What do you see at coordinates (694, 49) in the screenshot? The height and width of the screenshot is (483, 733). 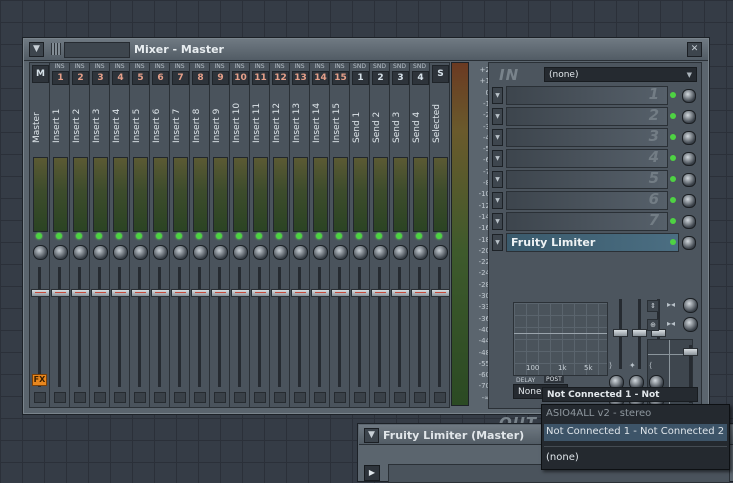 I see `close-button: ✕` at bounding box center [694, 49].